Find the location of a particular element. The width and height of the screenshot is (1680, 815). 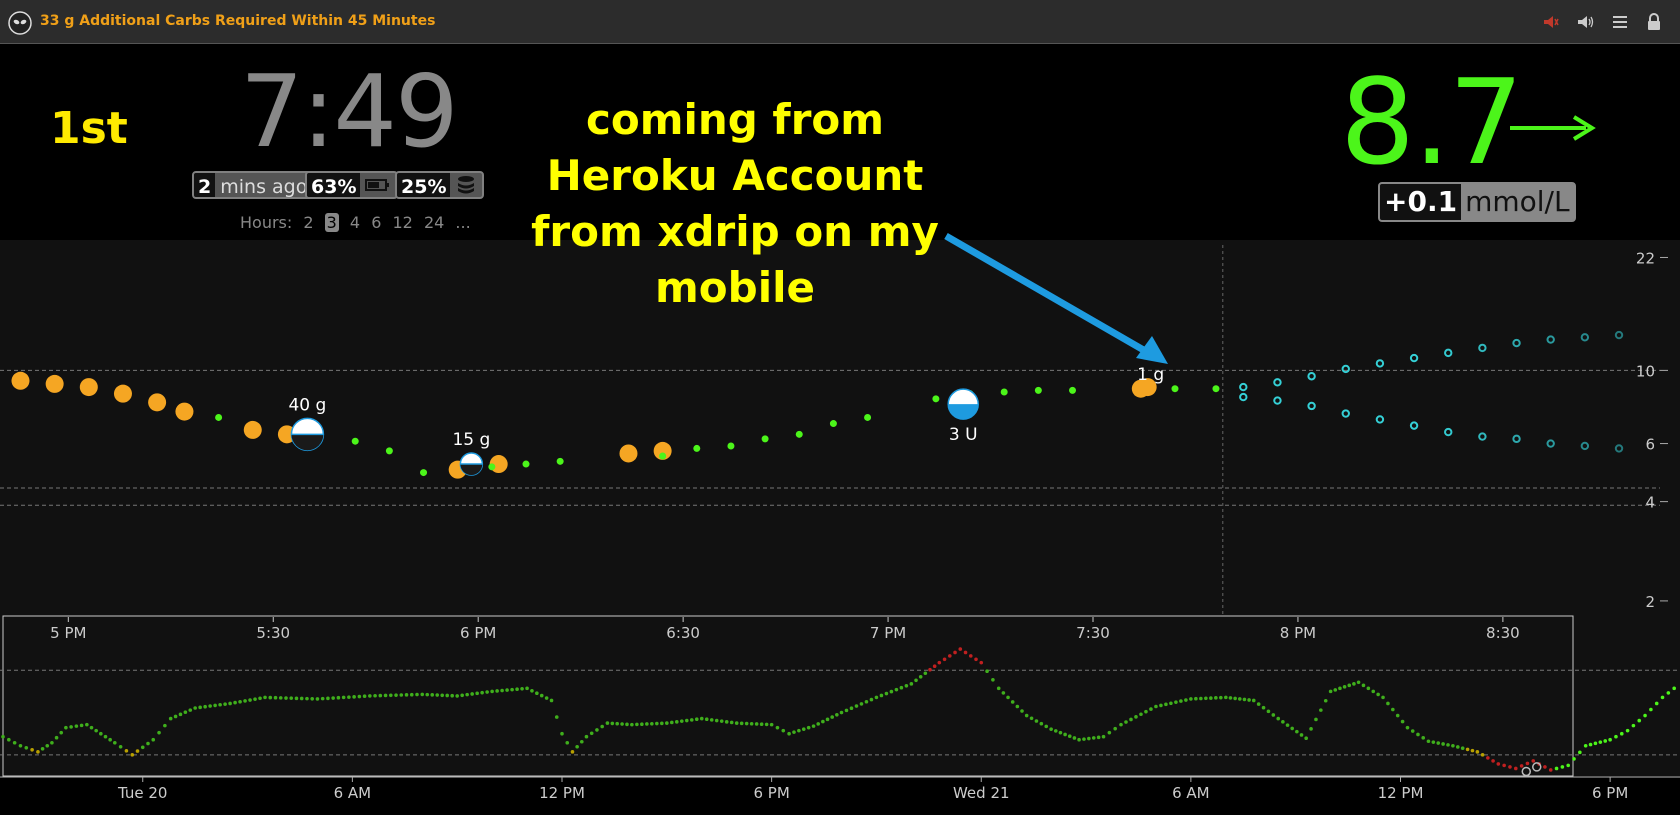

x-tick-label: 6 PM is located at coordinates (478, 633).